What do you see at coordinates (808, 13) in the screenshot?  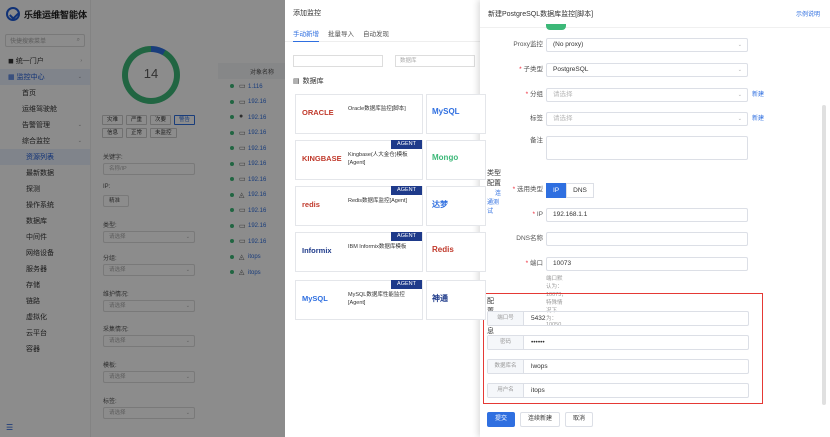 I see `help-link: 示例说明` at bounding box center [808, 13].